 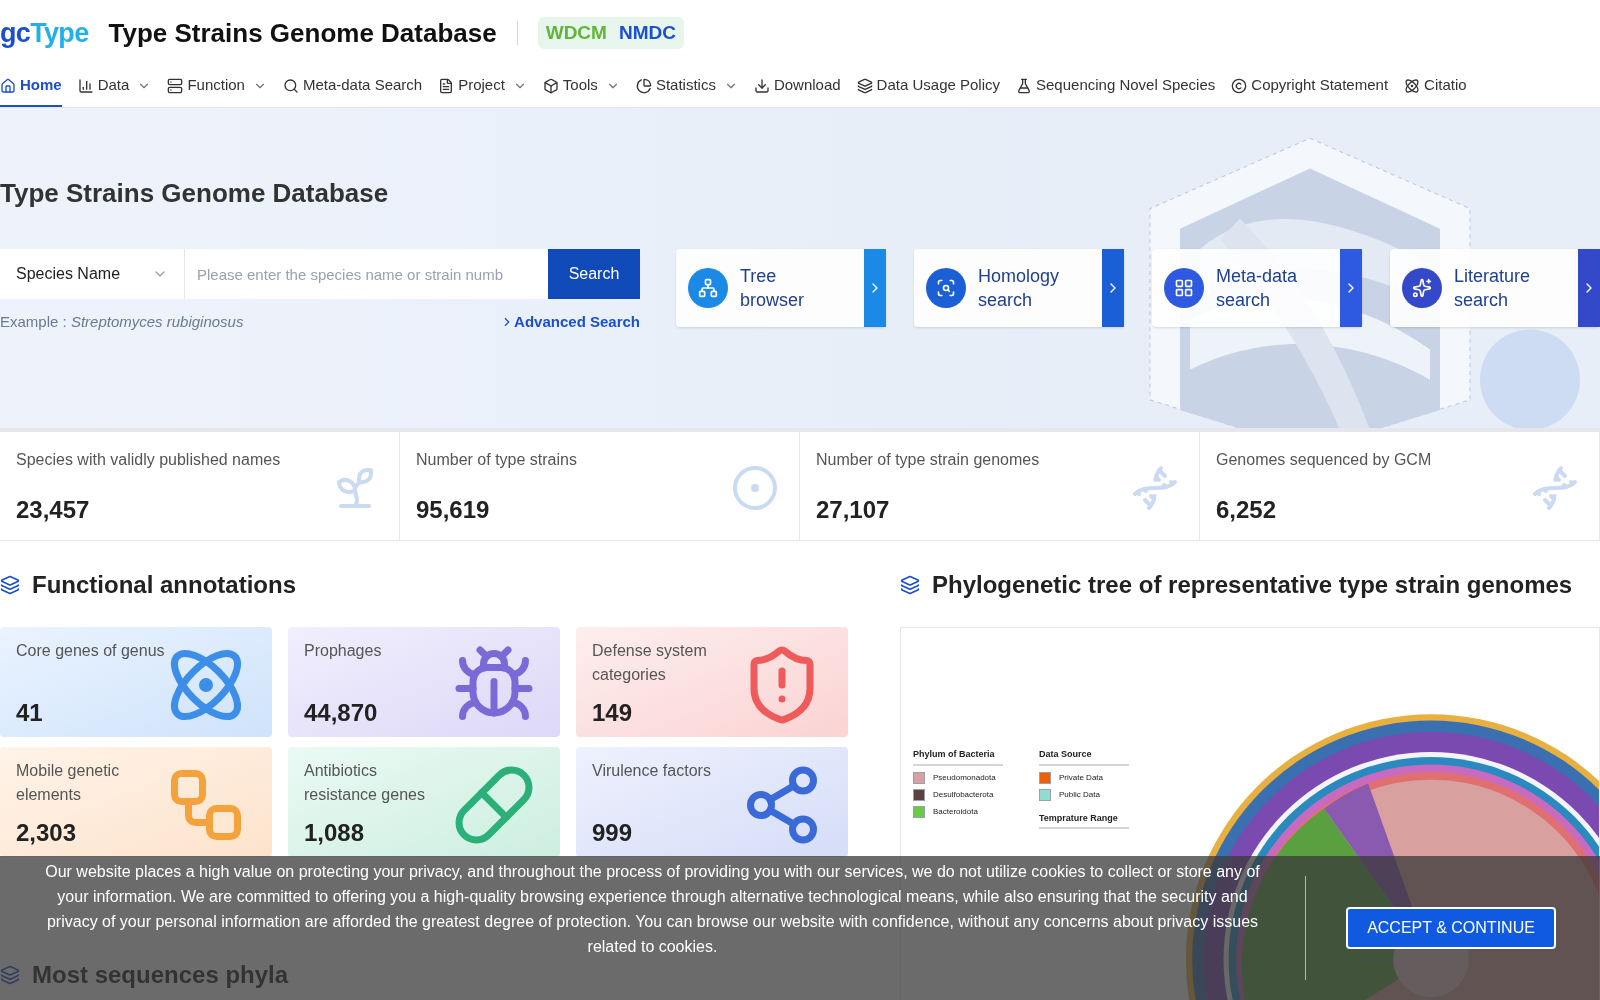 I want to click on search-input: Please enter the species name or strain numb, so click(x=366, y=274).